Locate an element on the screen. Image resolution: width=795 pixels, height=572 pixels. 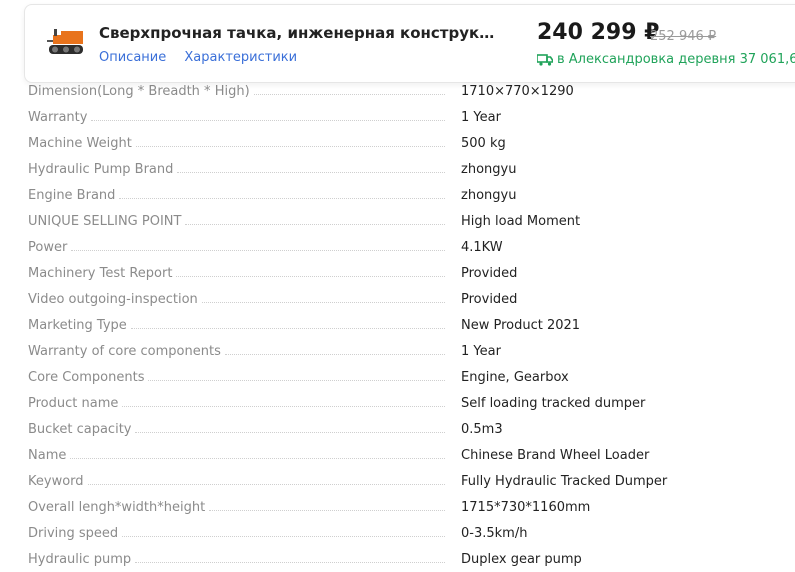
spec-row: Name Chinese Brand Wheel Loader is located at coordinates (411, 455).